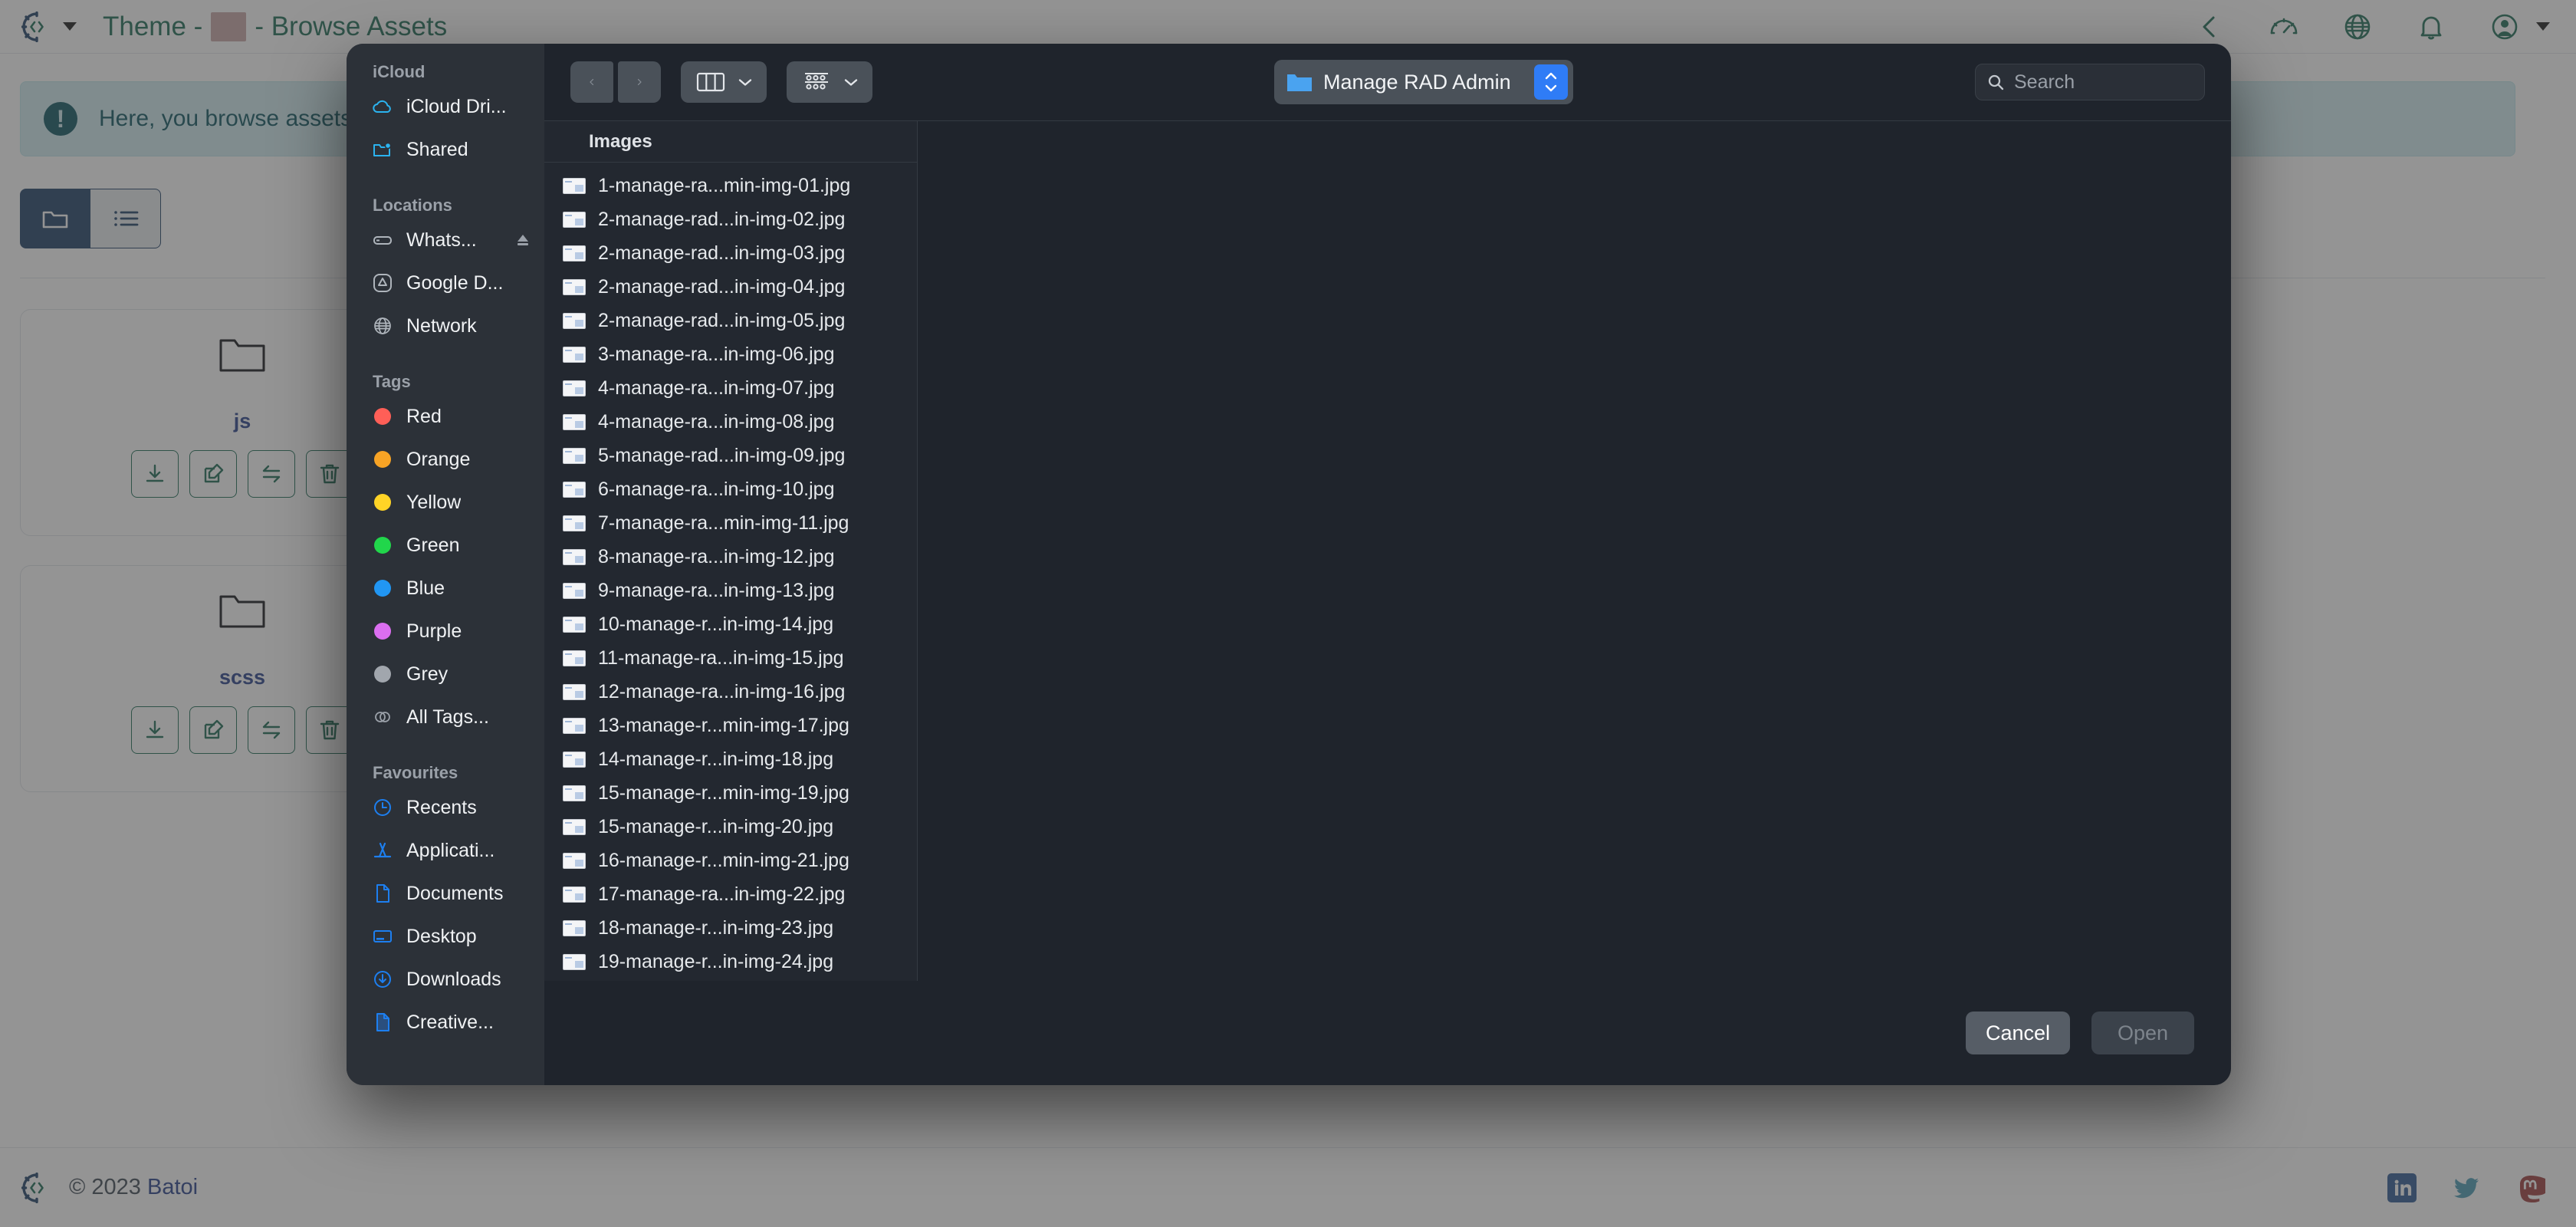 Image resolution: width=2576 pixels, height=1227 pixels. I want to click on sidebar-item-tag-orange: Orange, so click(445, 459).